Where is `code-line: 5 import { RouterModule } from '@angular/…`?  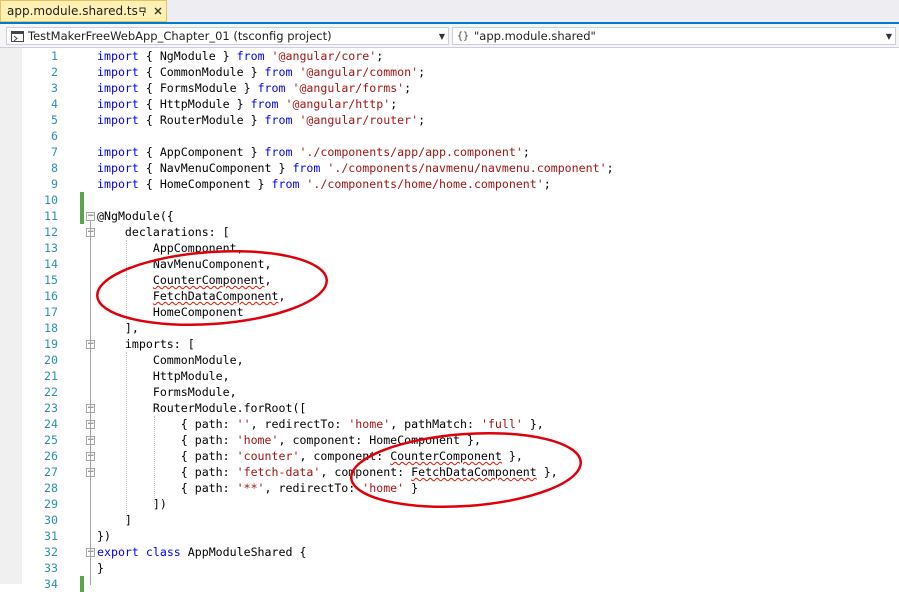
code-line: 5 import { RouterModule } from '@angular/… is located at coordinates (449, 120).